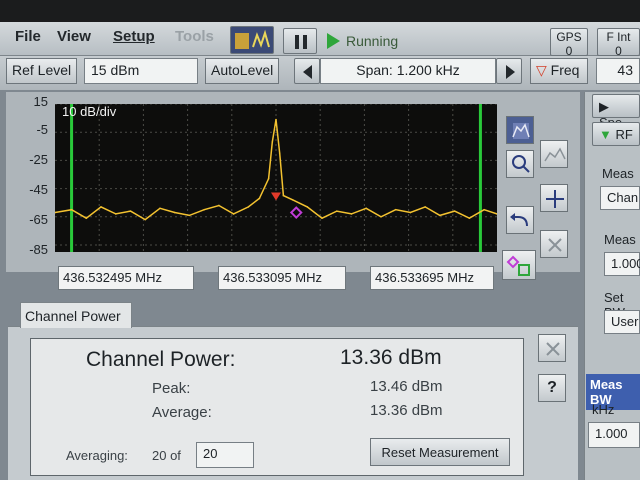 The width and height of the screenshot is (640, 480). I want to click on averaging-input: 20, so click(225, 455).